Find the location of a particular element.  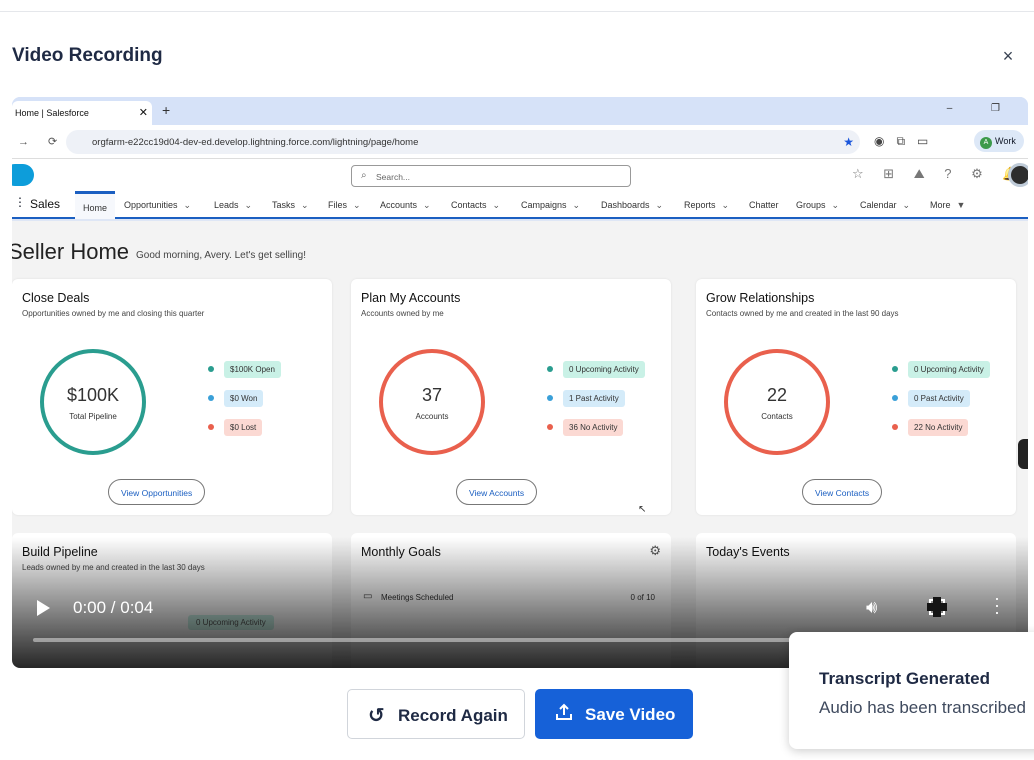

save-video-label: Save Video is located at coordinates (630, 714).